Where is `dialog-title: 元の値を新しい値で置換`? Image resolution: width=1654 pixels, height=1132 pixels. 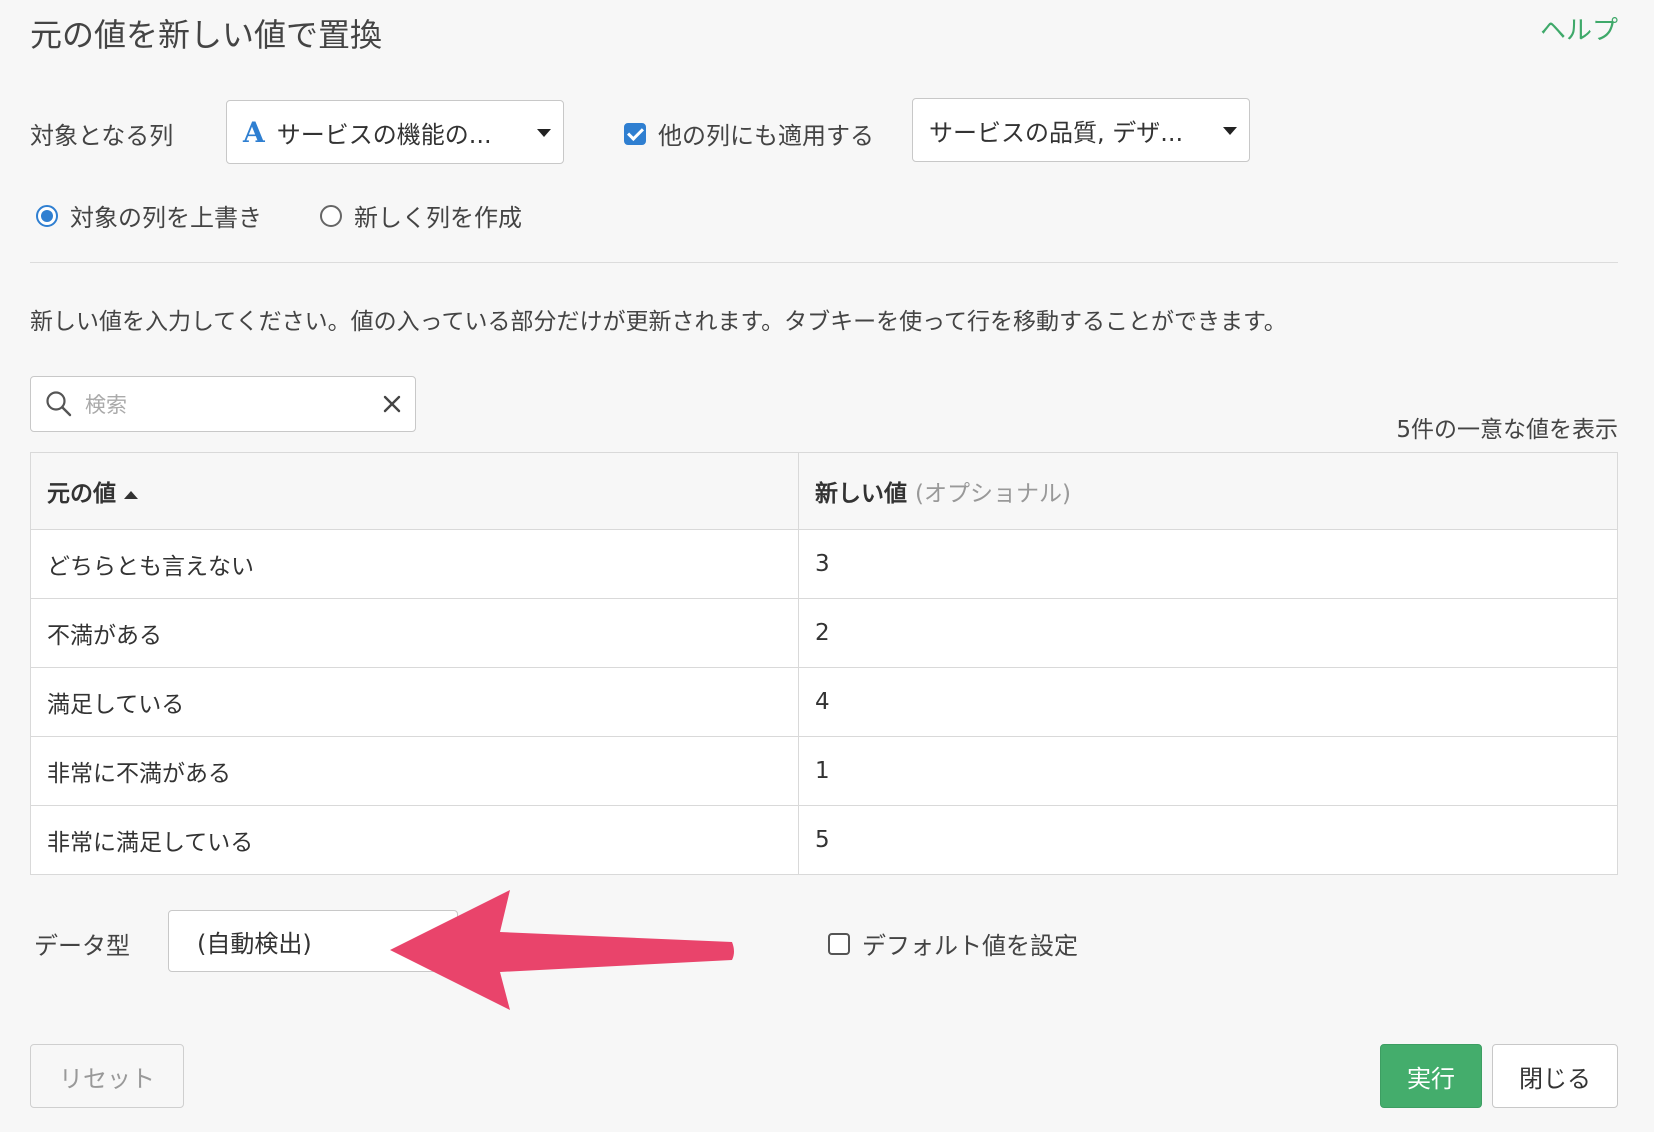
dialog-title: 元の値を新しい値で置換 is located at coordinates (206, 35).